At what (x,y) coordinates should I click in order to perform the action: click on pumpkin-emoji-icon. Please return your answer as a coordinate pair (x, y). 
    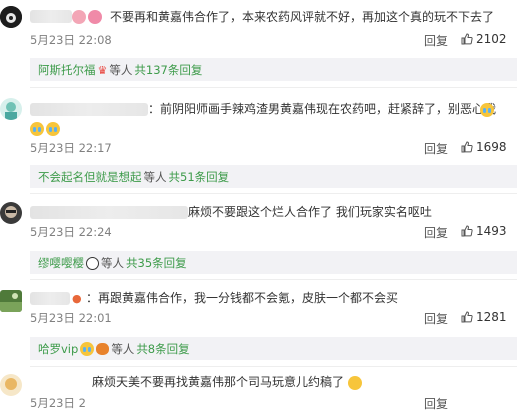
    Looking at the image, I should click on (103, 349).